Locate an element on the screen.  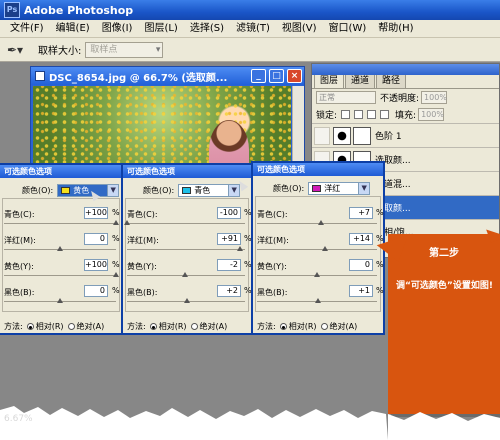
blend-mode-select: 正常 is located at coordinates (346, 97).